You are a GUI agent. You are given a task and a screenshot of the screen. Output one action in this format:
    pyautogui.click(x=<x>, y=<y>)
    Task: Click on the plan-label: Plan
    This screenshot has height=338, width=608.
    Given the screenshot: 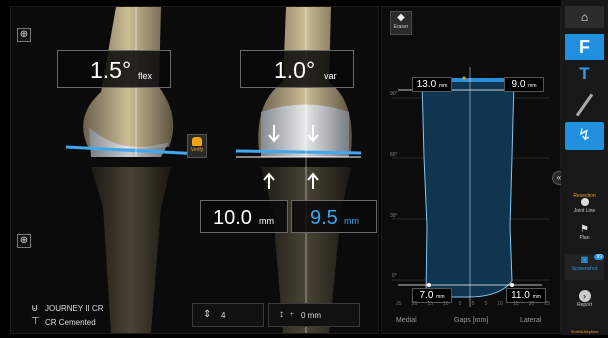 What is the action you would take?
    pyautogui.click(x=584, y=238)
    